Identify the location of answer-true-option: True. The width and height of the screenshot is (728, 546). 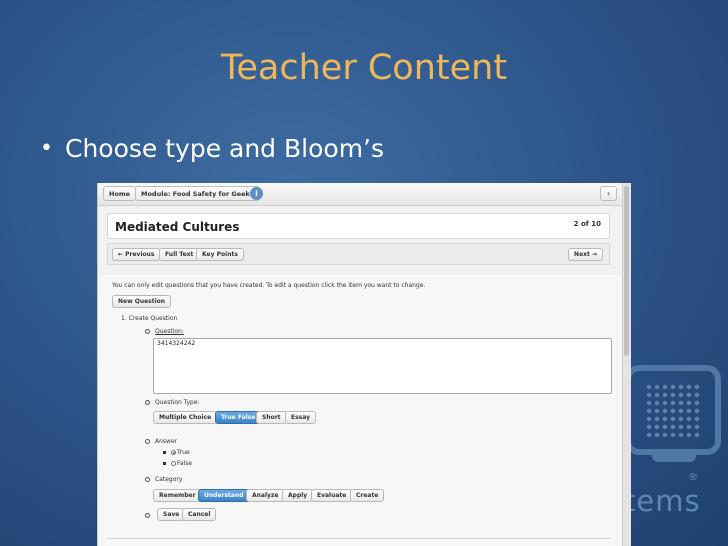
(176, 452).